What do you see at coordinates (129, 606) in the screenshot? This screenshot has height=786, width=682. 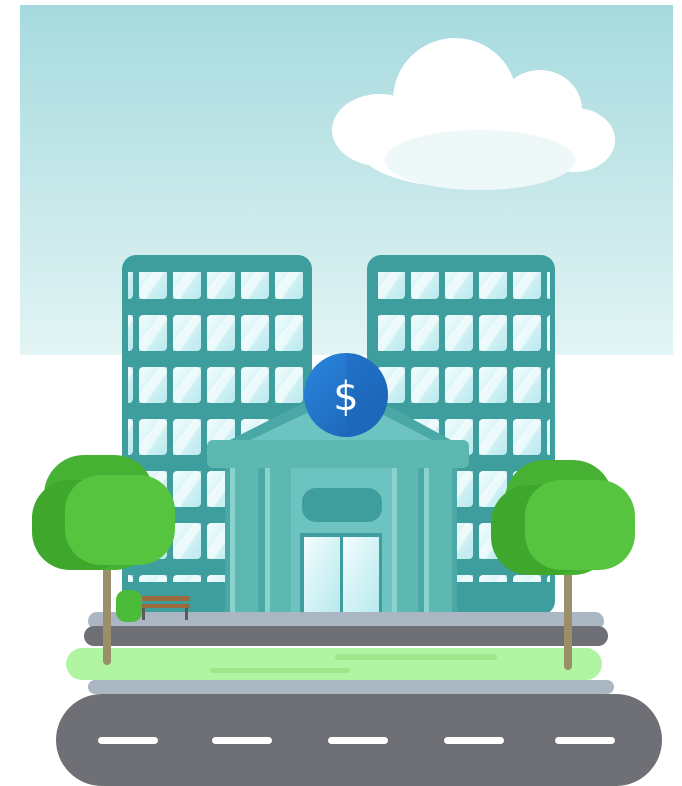 I see `bush` at bounding box center [129, 606].